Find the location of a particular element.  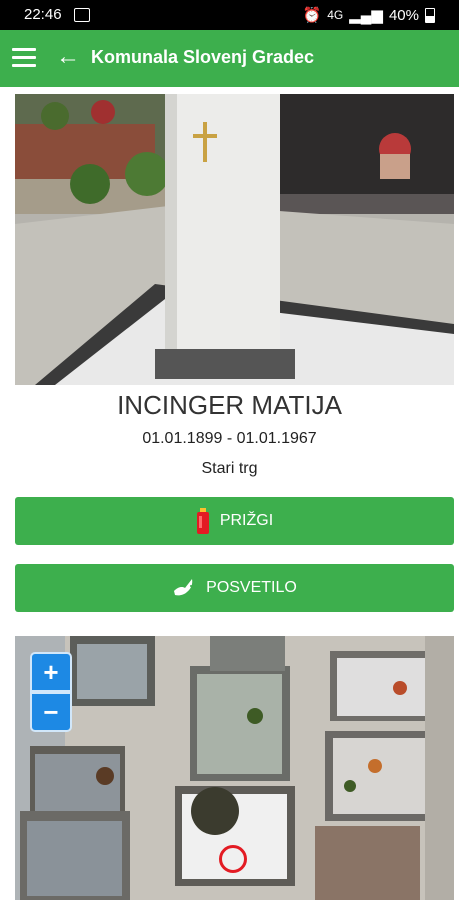

dove-icon is located at coordinates (183, 587).